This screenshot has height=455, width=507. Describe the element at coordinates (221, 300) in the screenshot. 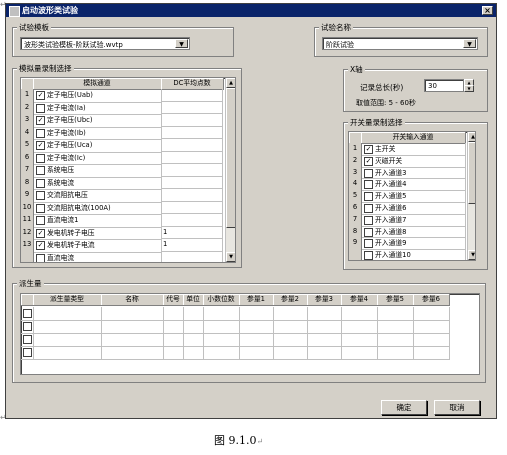

I see `col-header: 小数位数` at that location.